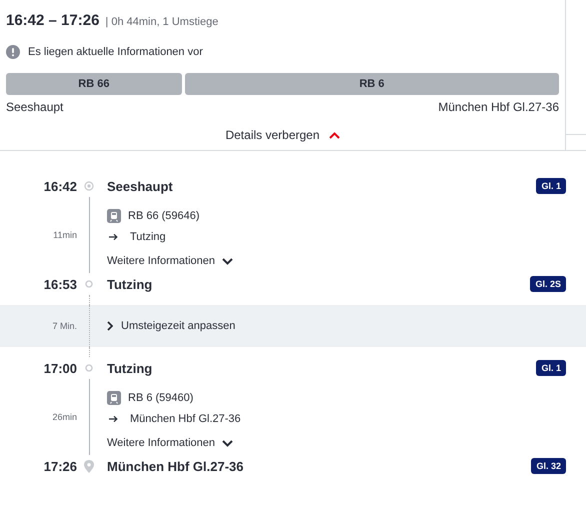 This screenshot has height=530, width=586. Describe the element at coordinates (35, 107) in the screenshot. I see `origin: Seeshaupt` at that location.